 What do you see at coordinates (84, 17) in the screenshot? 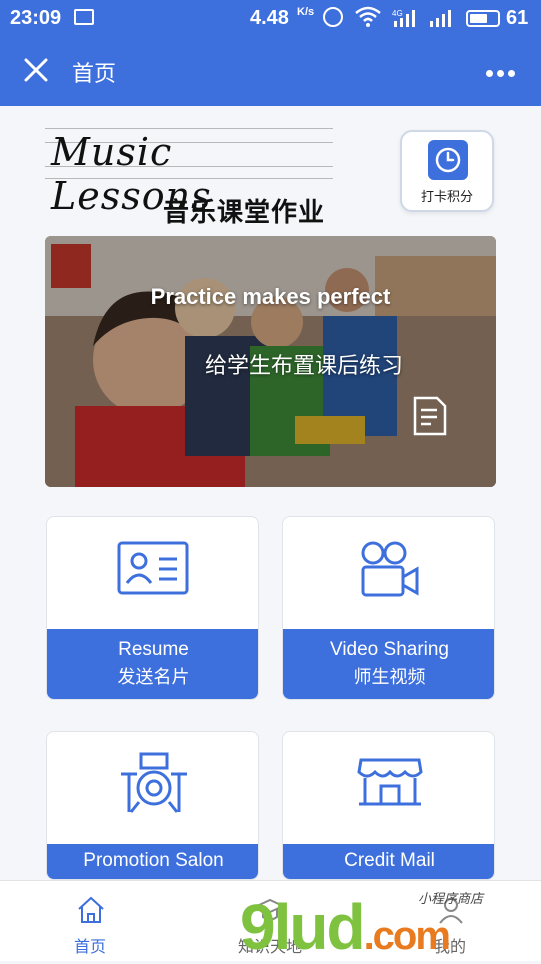
I see `image-notification-icon` at bounding box center [84, 17].